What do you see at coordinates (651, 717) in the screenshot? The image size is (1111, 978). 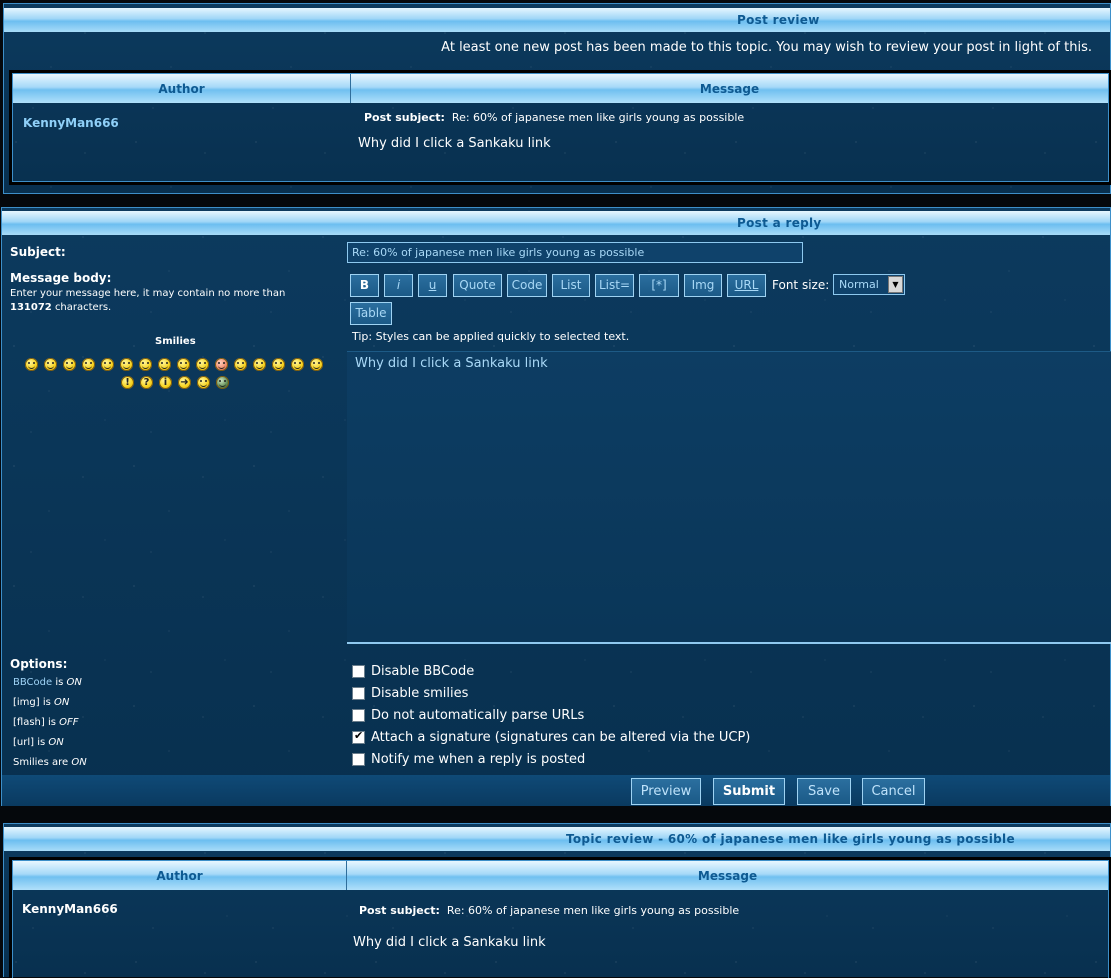 I see `option-no-parse-urls: Do not automatically parse URLs` at bounding box center [651, 717].